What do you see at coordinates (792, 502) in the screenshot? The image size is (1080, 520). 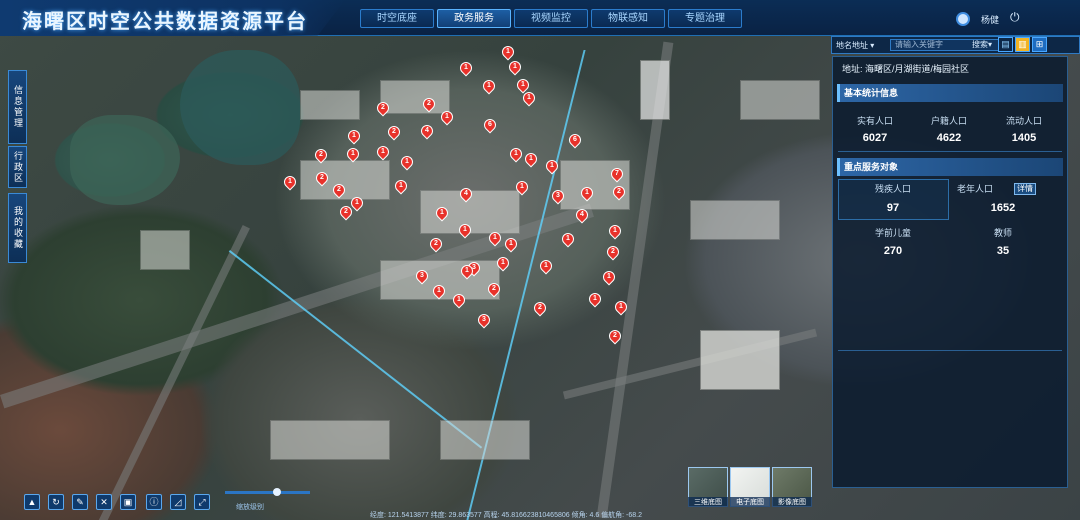 I see `basemap-imagery-label: 影像底图` at bounding box center [792, 502].